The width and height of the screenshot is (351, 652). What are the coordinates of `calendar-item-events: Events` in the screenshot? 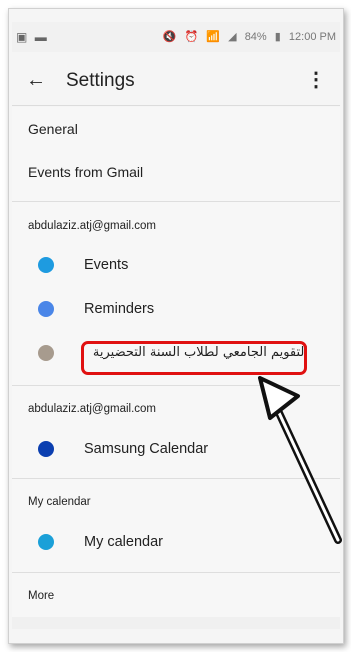 It's located at (176, 265).